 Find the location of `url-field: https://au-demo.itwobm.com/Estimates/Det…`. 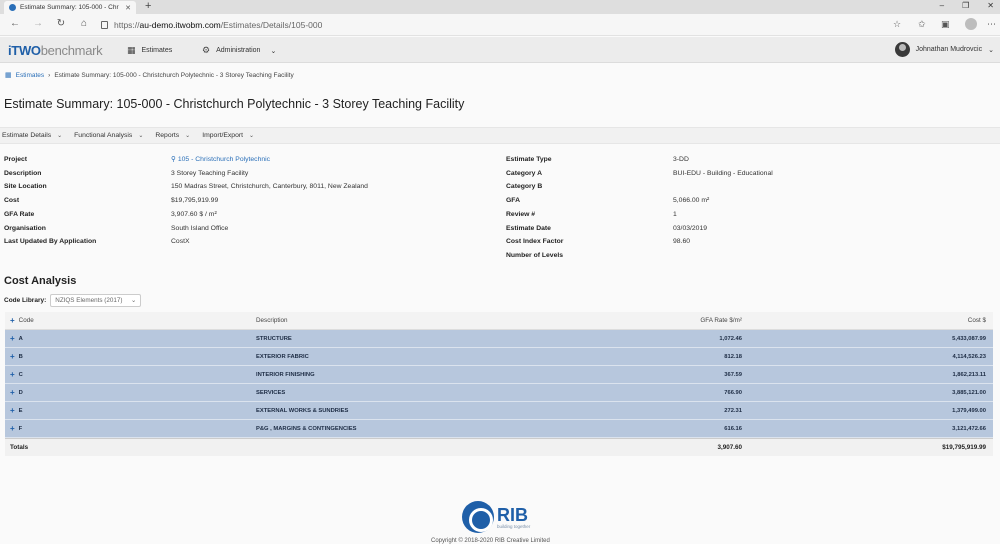

url-field: https://au-demo.itwobm.com/Estimates/Det… is located at coordinates (491, 25).